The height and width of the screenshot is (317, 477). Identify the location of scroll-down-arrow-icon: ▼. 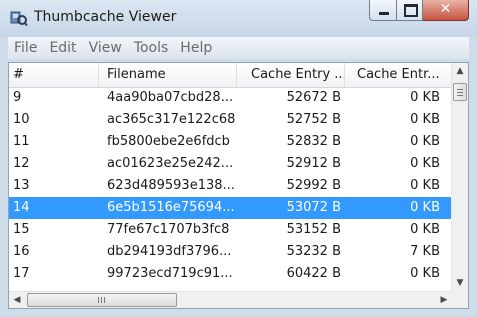
(460, 283).